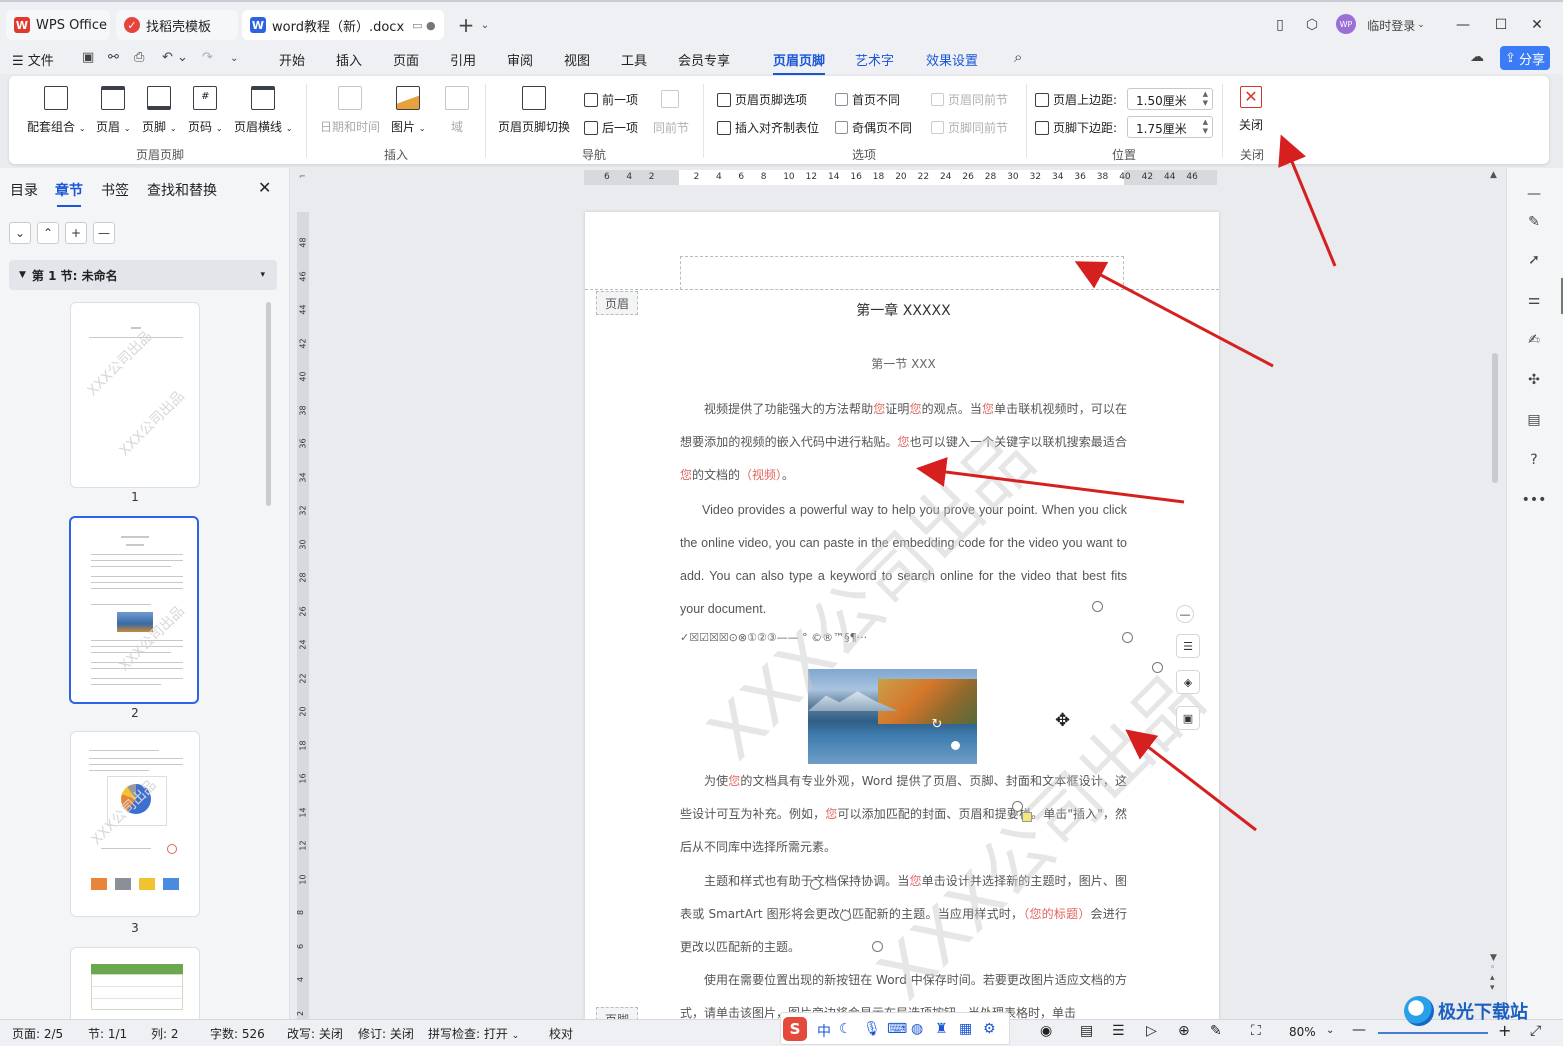 The image size is (1563, 1046). Describe the element at coordinates (69, 193) in the screenshot. I see `tab-sections: 章节` at that location.